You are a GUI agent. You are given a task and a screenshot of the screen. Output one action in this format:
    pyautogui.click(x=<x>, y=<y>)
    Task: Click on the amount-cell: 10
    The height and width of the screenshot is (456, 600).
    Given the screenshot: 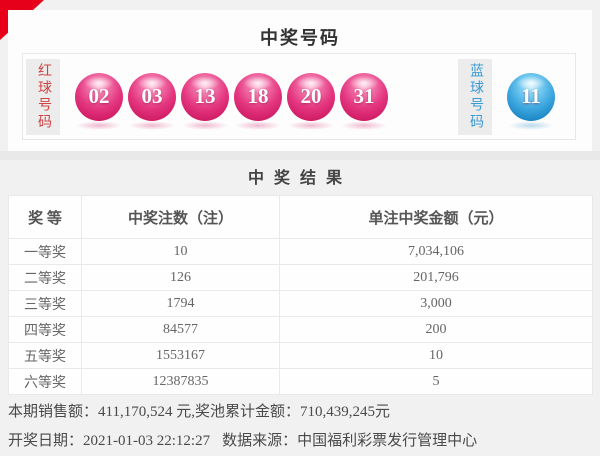 What is the action you would take?
    pyautogui.click(x=436, y=355)
    